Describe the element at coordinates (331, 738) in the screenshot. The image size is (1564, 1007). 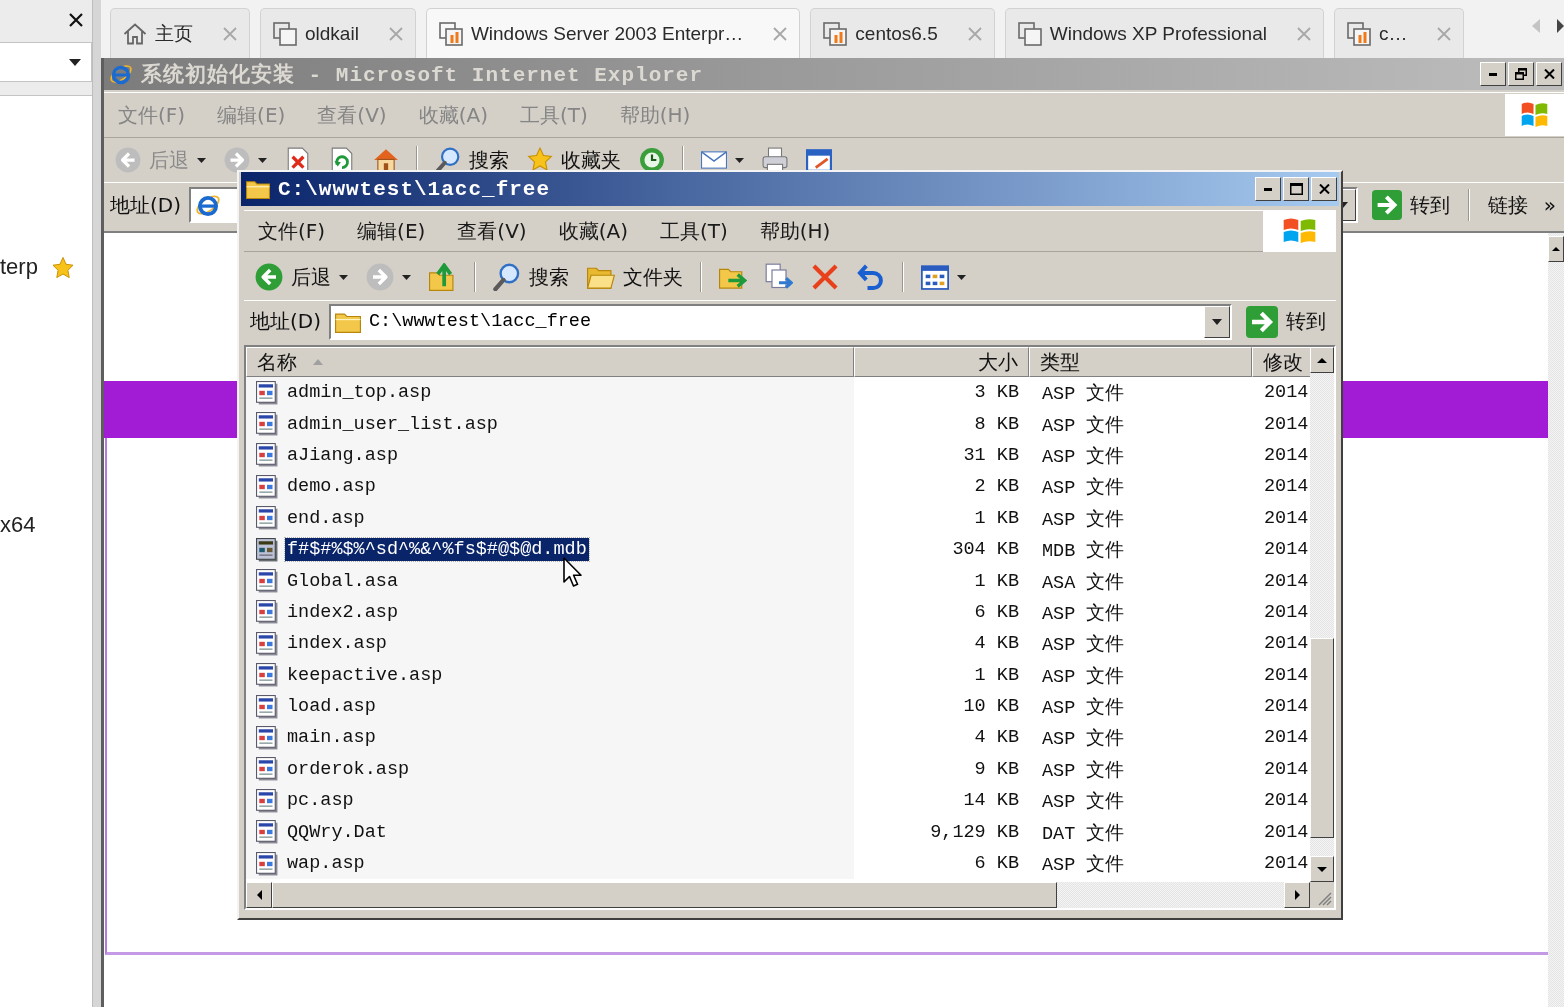
I see `file-name: main.asp` at that location.